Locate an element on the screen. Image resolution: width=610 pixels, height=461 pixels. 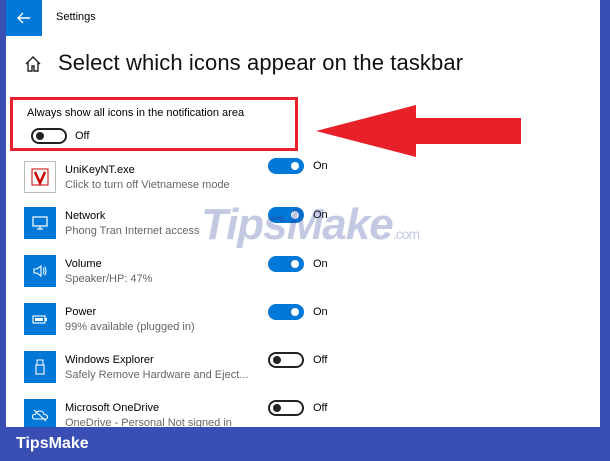
brand-logo-text: TipsMake is located at coordinates (52, 443).